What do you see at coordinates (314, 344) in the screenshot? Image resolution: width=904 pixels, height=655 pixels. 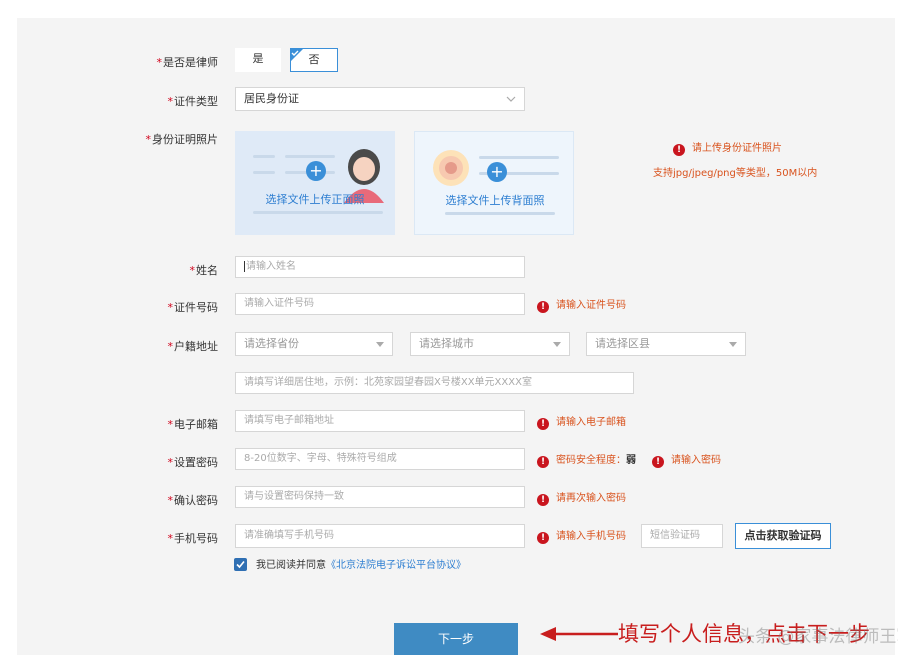 I see `province-select: 请选择省份` at bounding box center [314, 344].